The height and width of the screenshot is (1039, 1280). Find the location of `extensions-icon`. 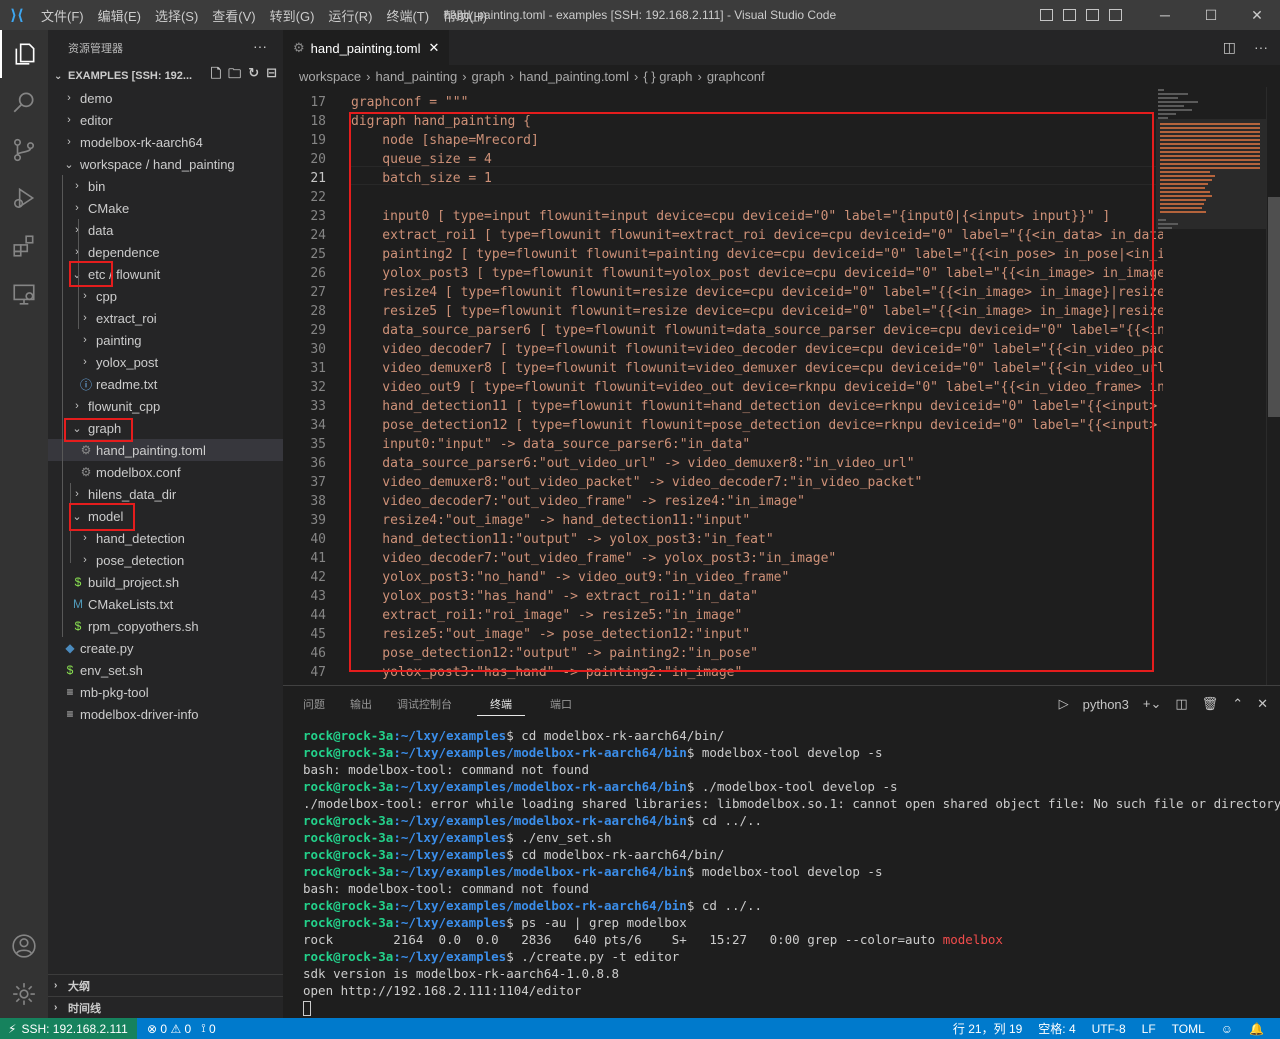

extensions-icon is located at coordinates (24, 246).